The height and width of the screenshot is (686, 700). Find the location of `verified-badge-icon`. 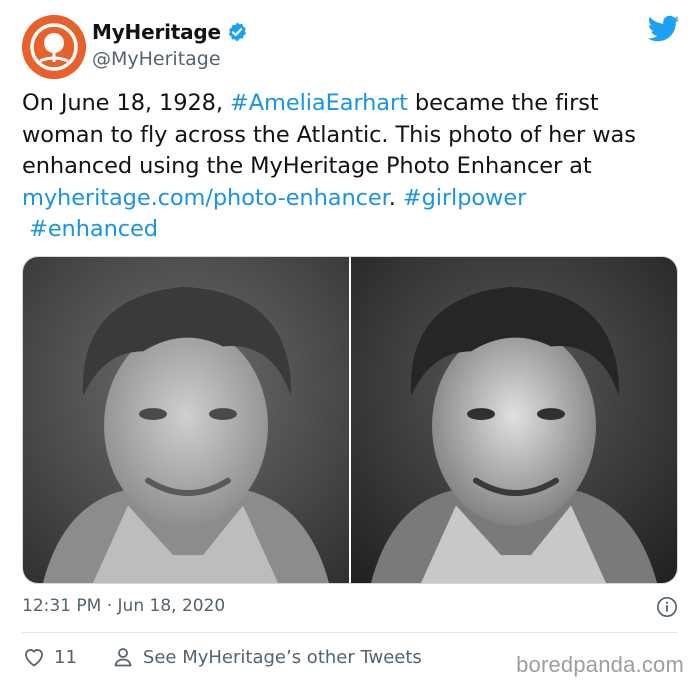

verified-badge-icon is located at coordinates (237, 32).